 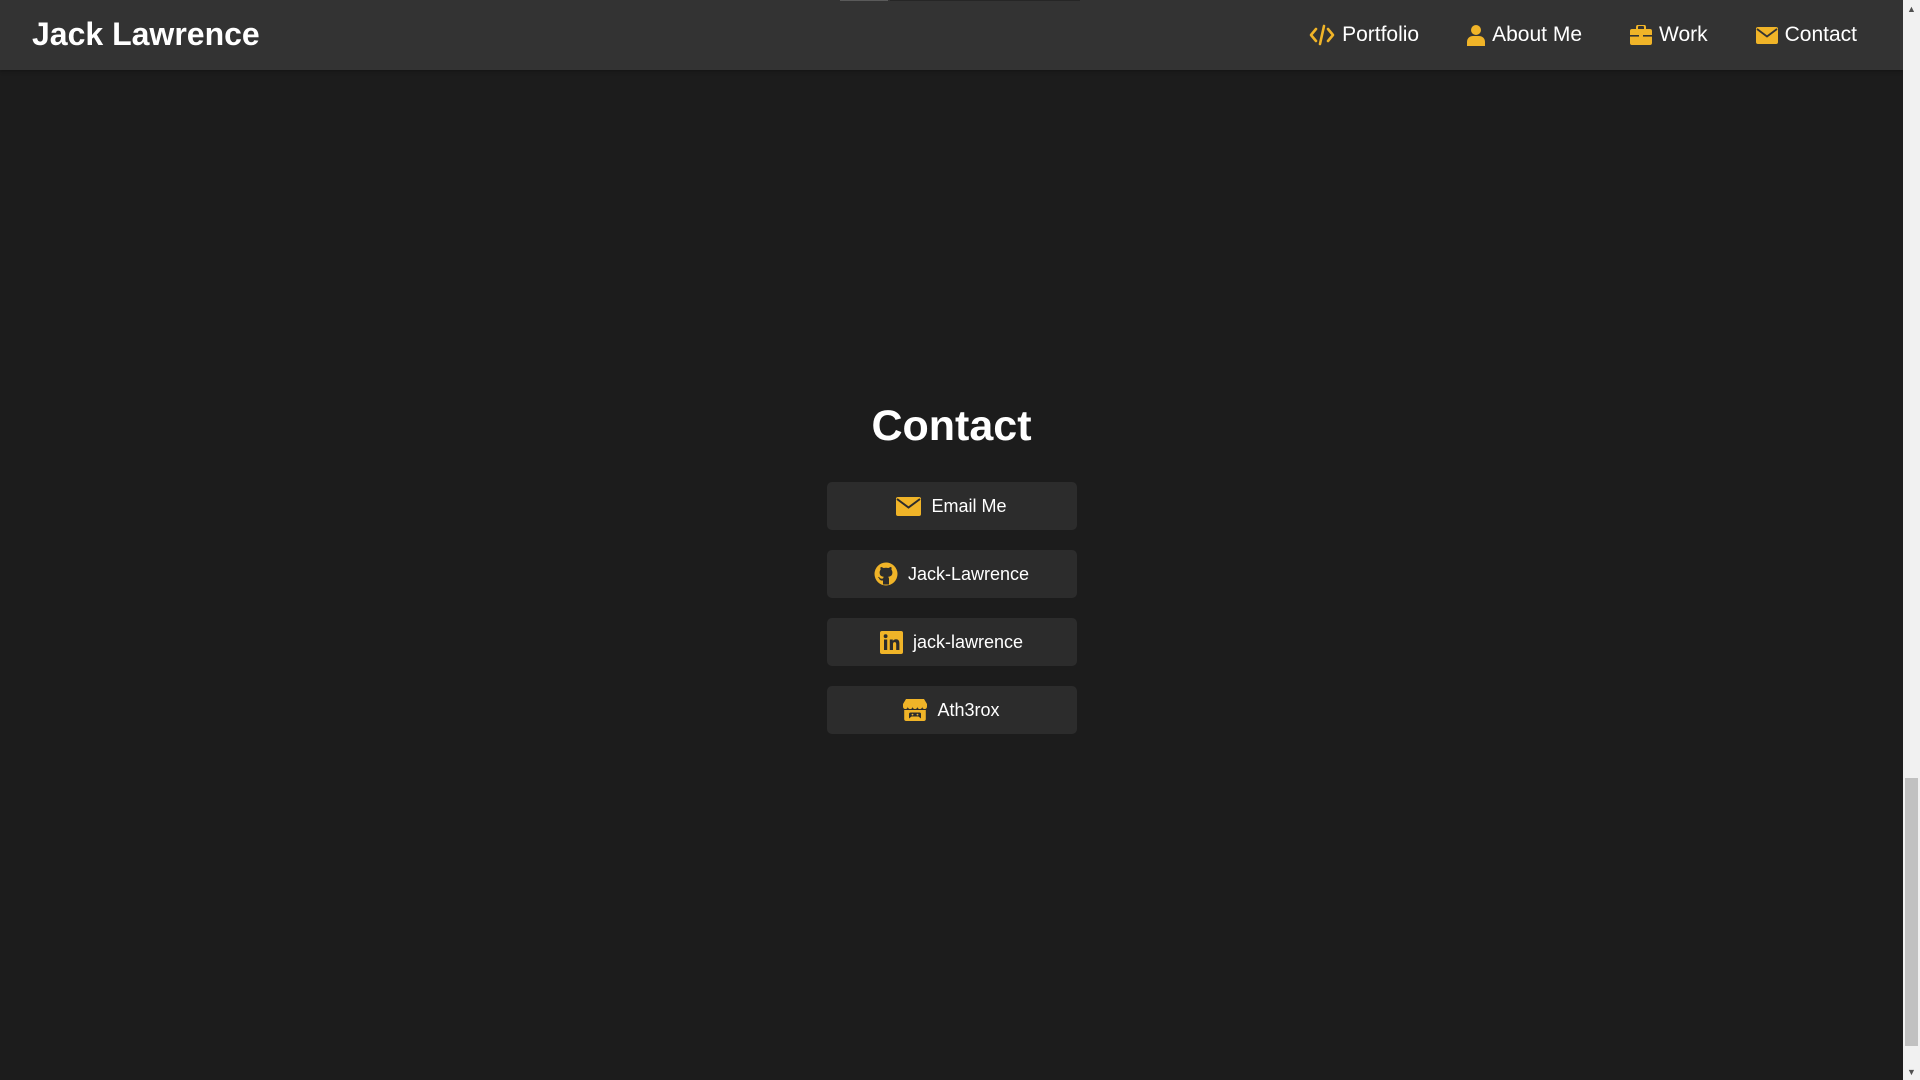 I want to click on nav-item-portfolio: Portfolio, so click(x=1364, y=35).